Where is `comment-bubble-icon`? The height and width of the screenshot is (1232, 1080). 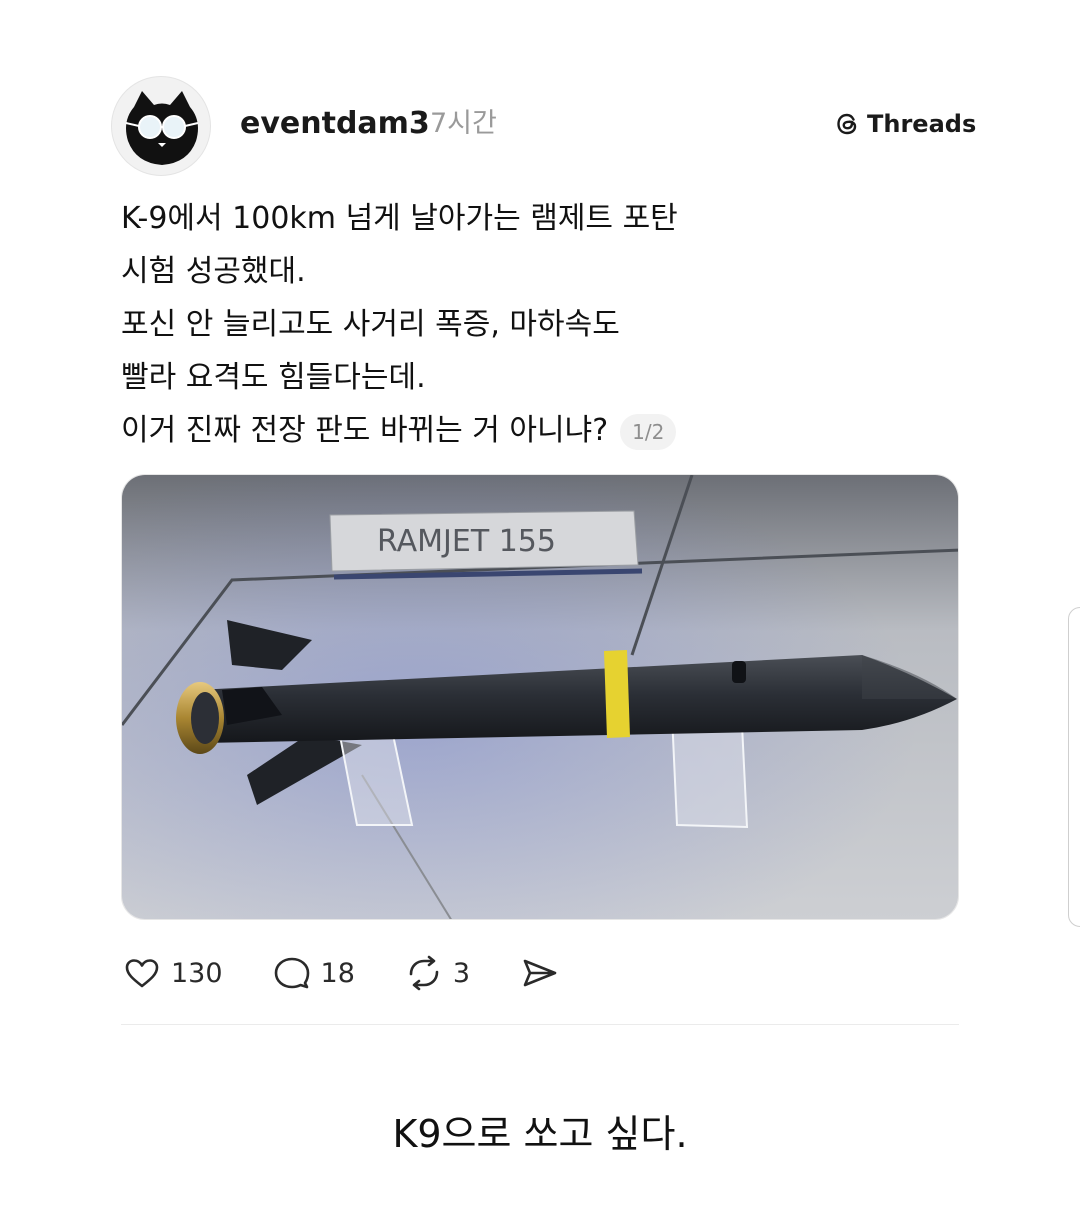 comment-bubble-icon is located at coordinates (291, 973).